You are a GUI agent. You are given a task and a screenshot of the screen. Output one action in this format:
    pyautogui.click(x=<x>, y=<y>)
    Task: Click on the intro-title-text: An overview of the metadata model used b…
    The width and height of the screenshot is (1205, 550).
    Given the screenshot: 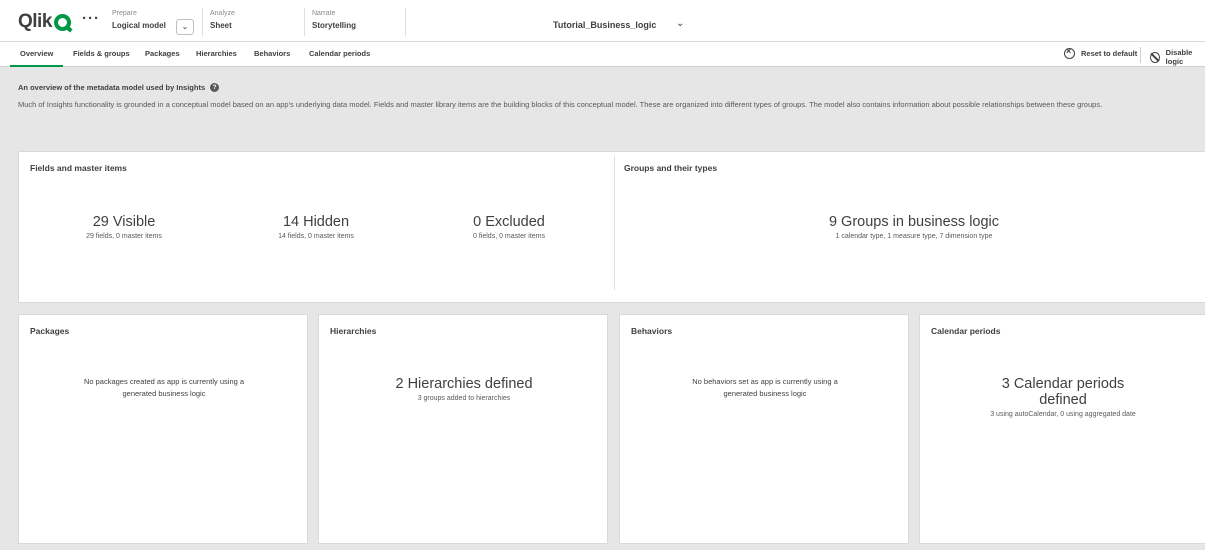 What is the action you would take?
    pyautogui.click(x=112, y=87)
    